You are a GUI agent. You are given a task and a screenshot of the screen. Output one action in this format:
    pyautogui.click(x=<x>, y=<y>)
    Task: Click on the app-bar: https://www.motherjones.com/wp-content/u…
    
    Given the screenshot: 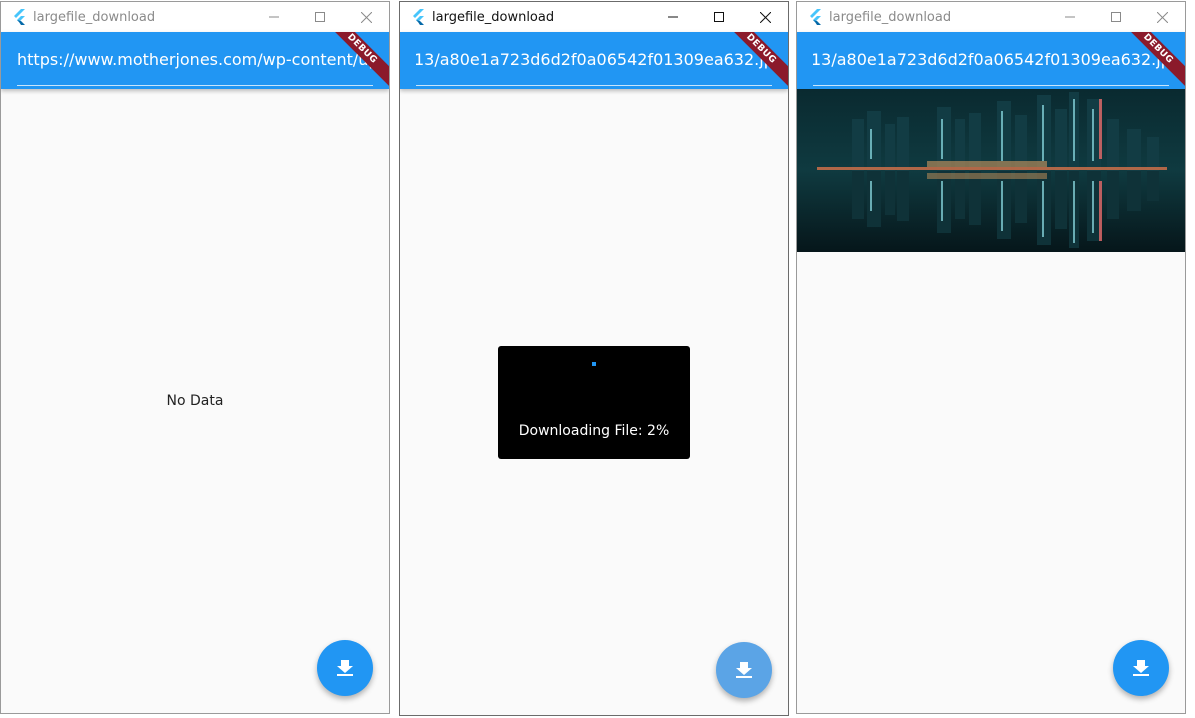 What is the action you would take?
    pyautogui.click(x=195, y=60)
    